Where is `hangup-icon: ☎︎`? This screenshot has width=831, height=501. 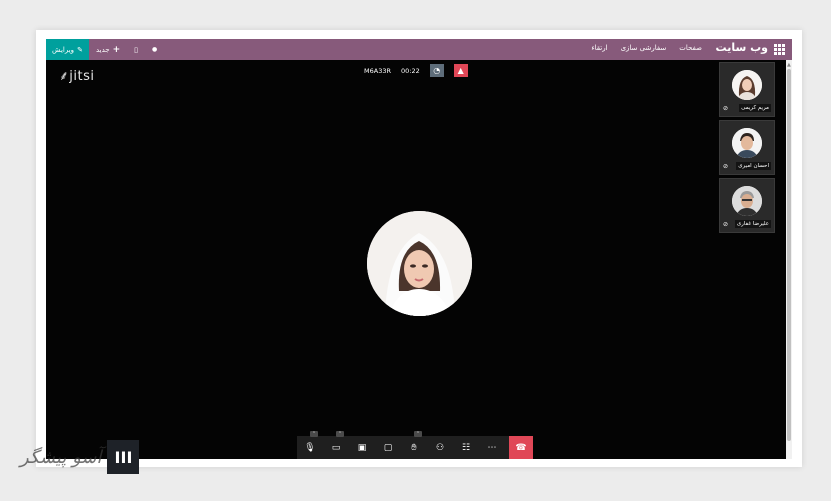 hangup-icon: ☎︎ is located at coordinates (521, 447).